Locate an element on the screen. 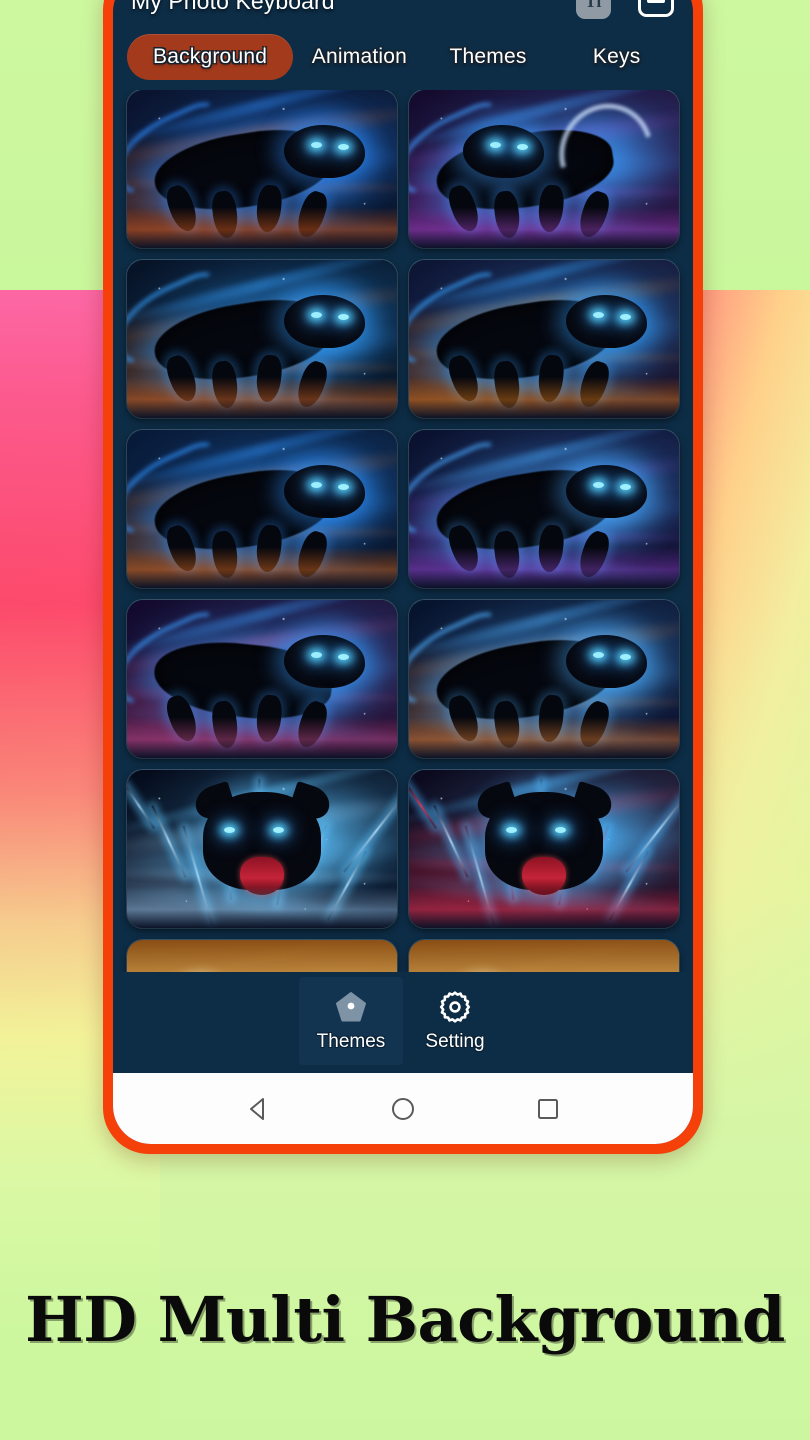  android-system-navigation-bar is located at coordinates (403, 1107).